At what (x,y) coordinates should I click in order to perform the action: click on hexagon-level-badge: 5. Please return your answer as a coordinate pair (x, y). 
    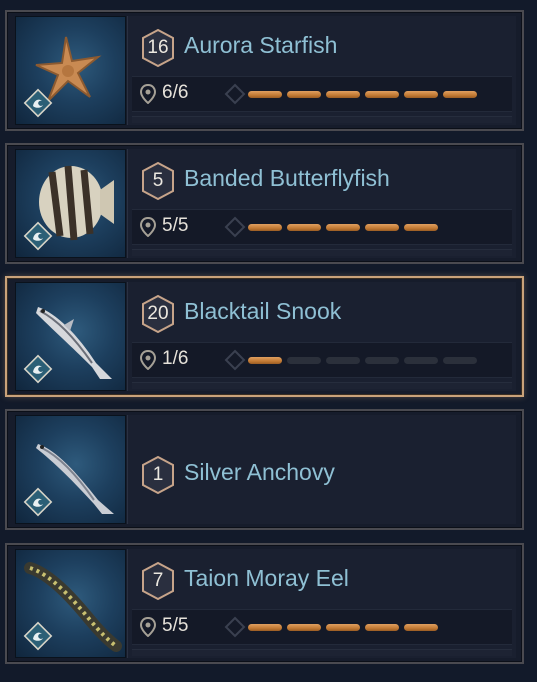
    Looking at the image, I should click on (158, 181).